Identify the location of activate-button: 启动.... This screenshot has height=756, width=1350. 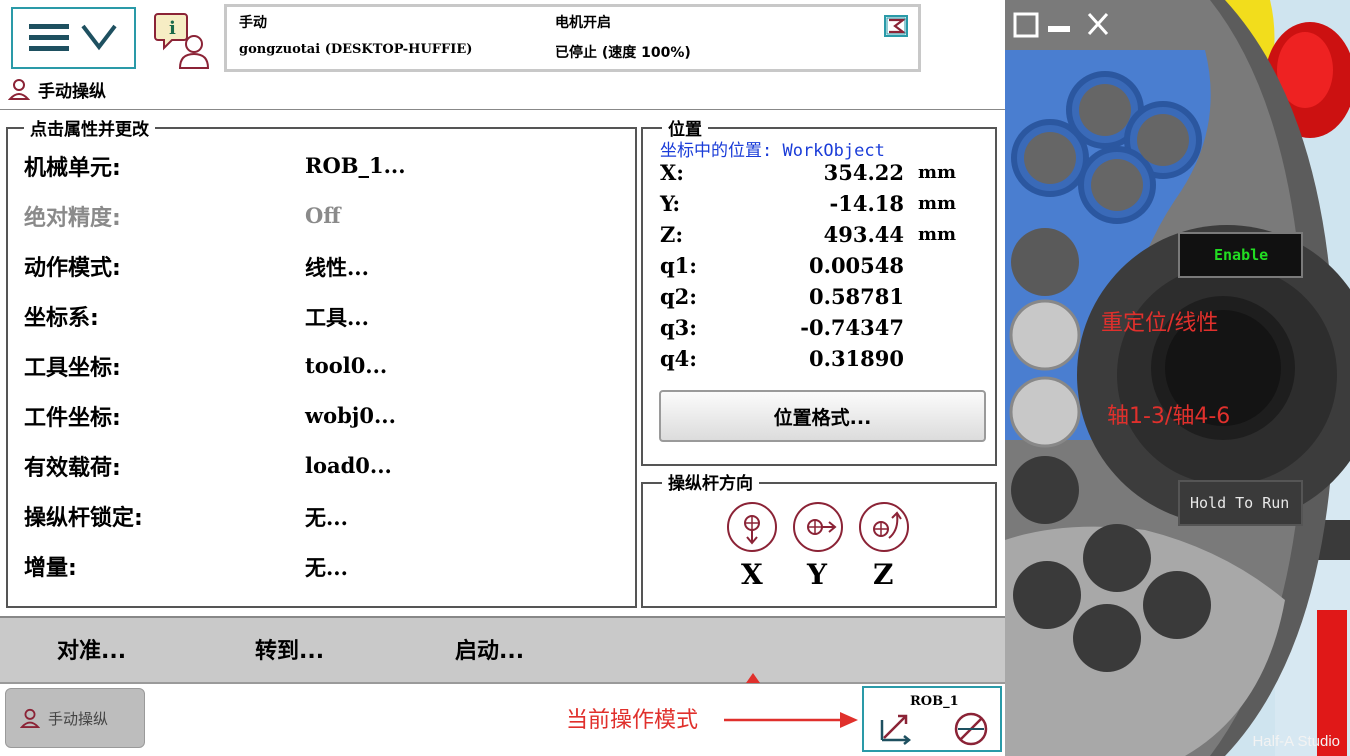
(489, 649).